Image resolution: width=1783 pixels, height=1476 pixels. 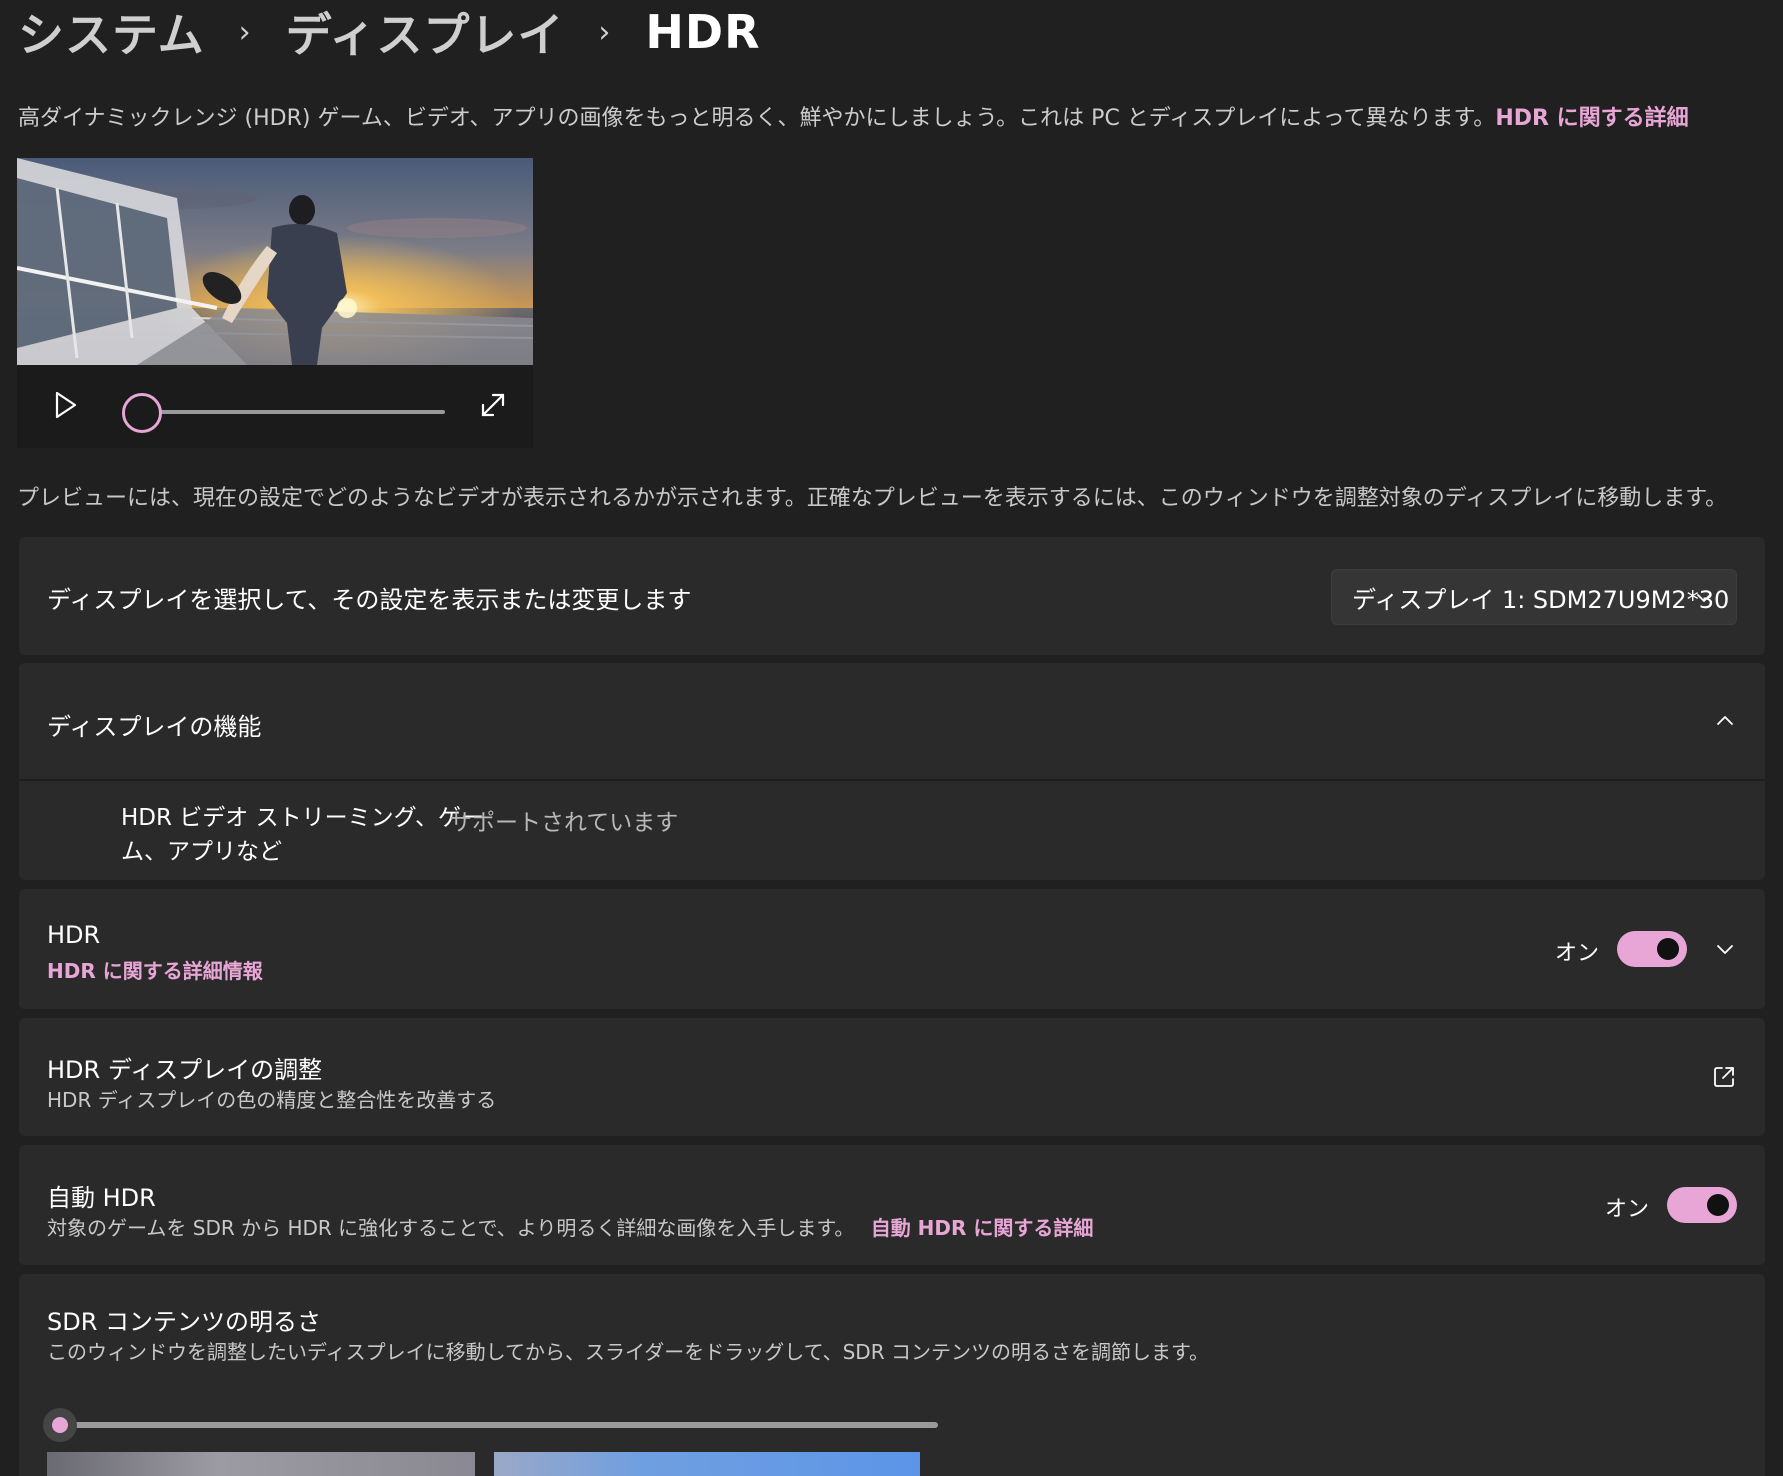 What do you see at coordinates (707, 1464) in the screenshot?
I see `hdr-preview-image` at bounding box center [707, 1464].